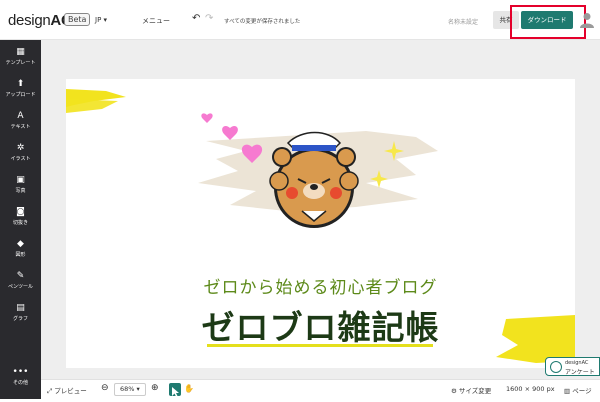 Image resolution: width=600 pixels, height=402 pixels. What do you see at coordinates (20, 59) in the screenshot?
I see `sidebar-item-template: ▦ テンプレート` at bounding box center [20, 59].